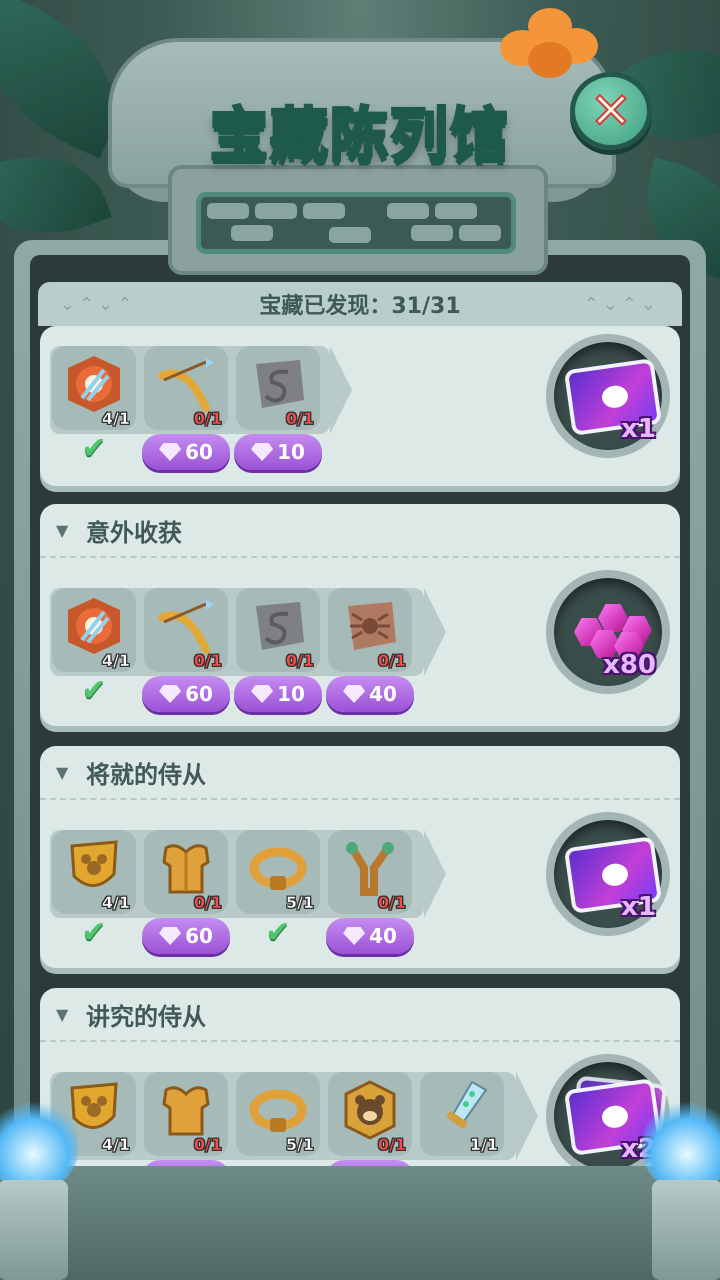 The height and width of the screenshot is (1280, 720). I want to click on chevron-pattern-icon: ⌃⌄⌃⌄, so click(621, 304).